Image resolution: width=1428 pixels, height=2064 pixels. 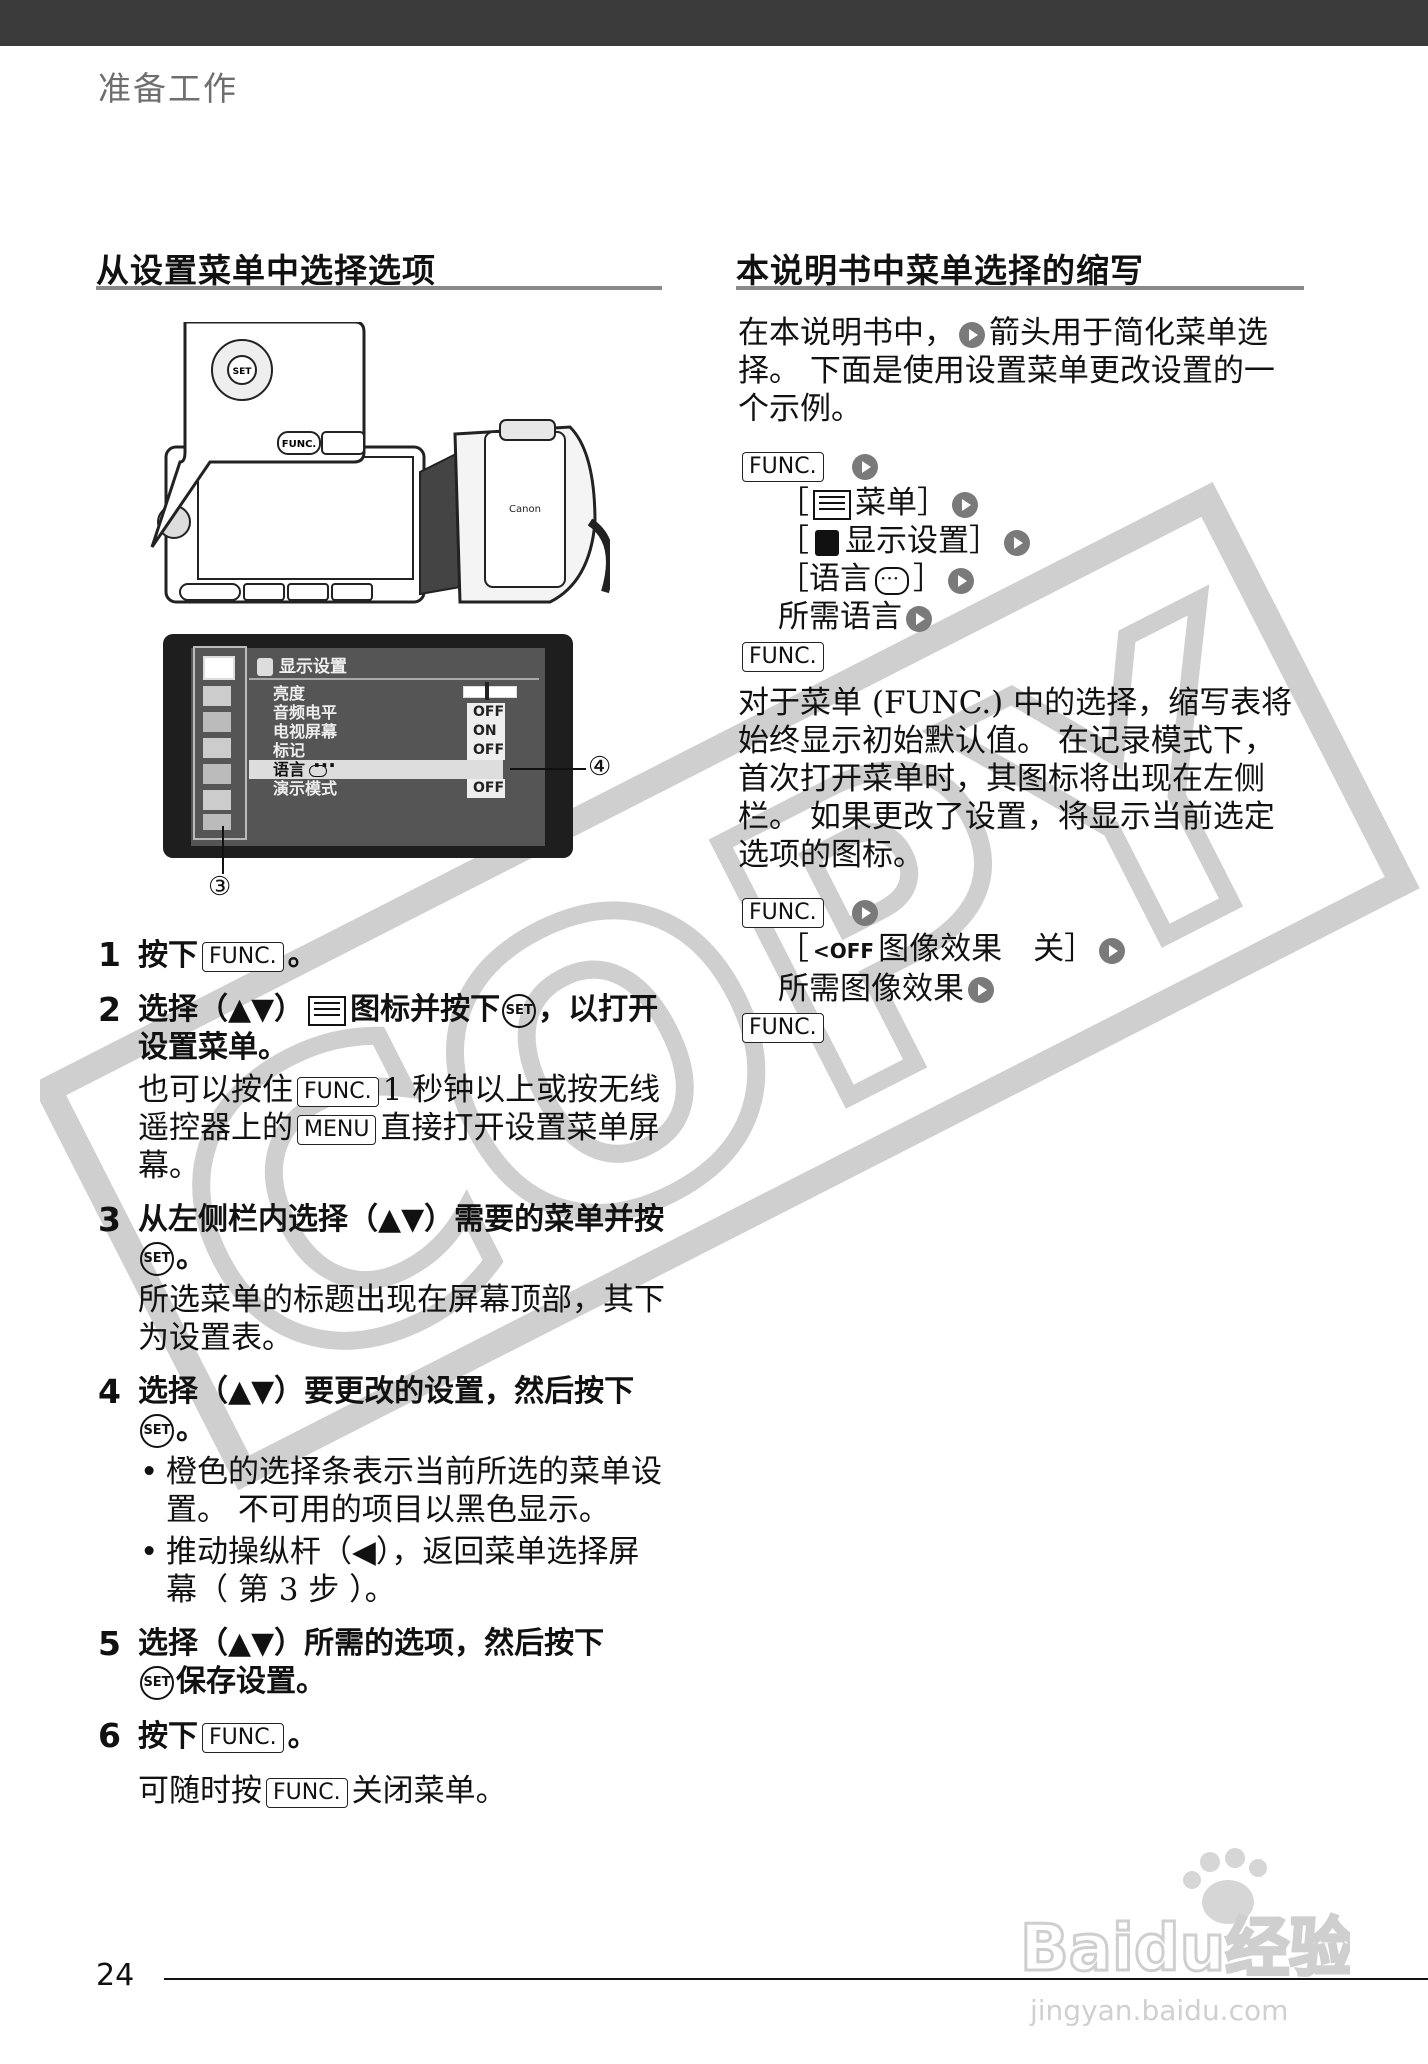 What do you see at coordinates (219, 668) in the screenshot?
I see `menu-icon` at bounding box center [219, 668].